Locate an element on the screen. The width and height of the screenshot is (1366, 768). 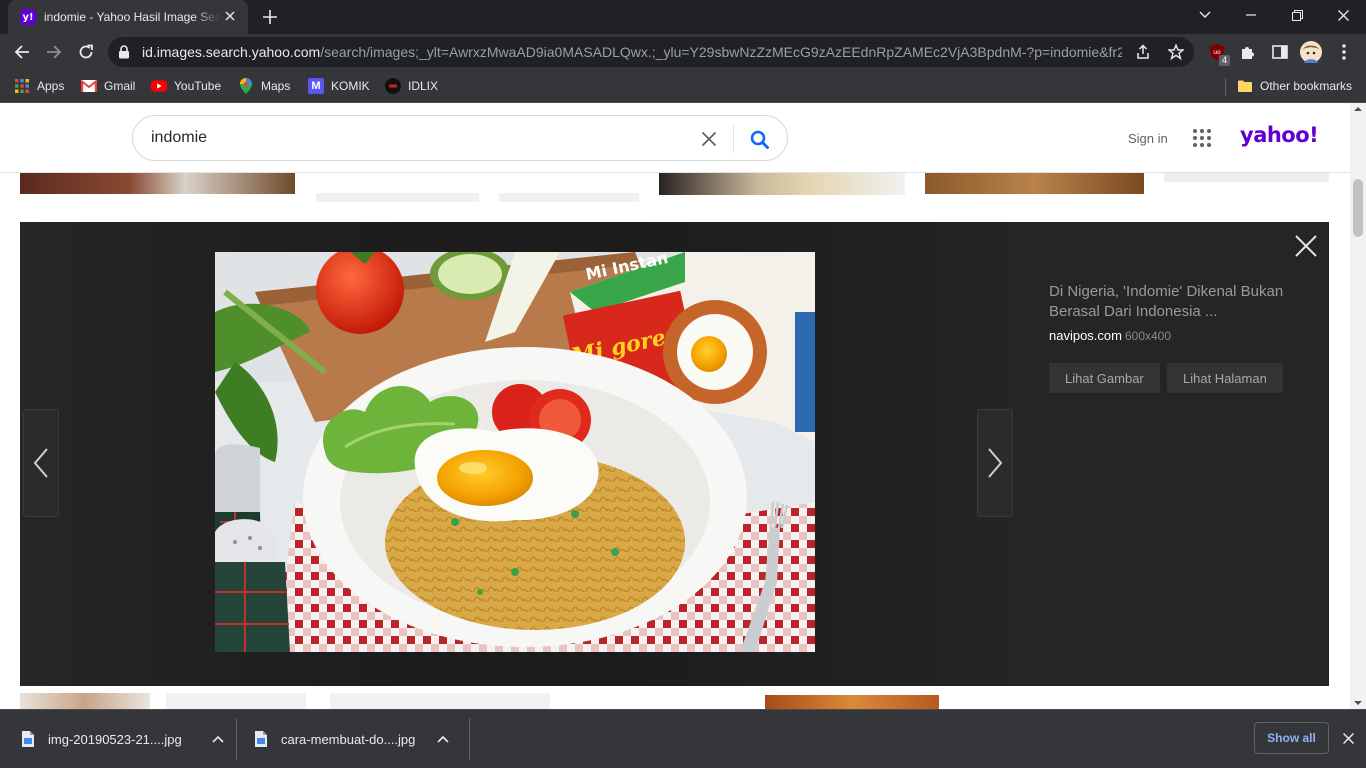
bookmark-idlix: IDLIX is located at coordinates (411, 86).